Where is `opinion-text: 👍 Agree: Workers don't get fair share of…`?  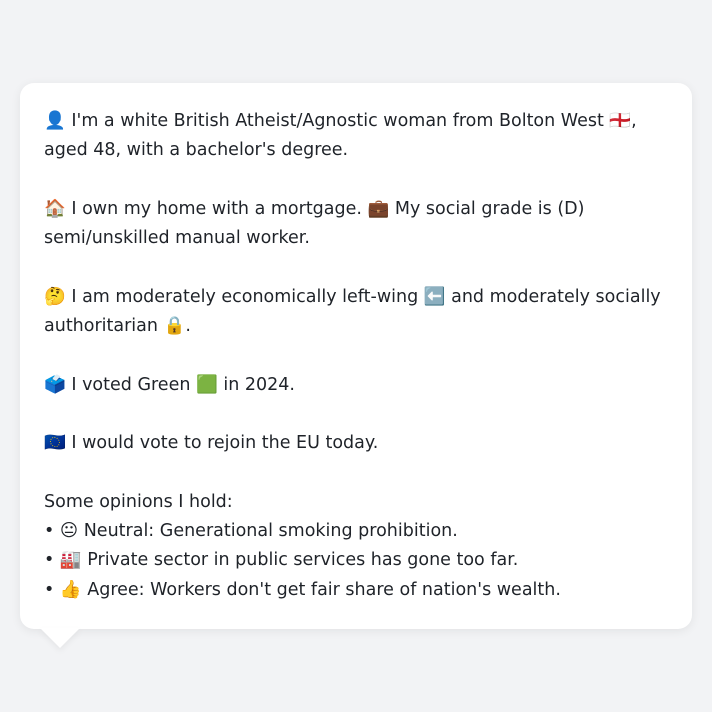
opinion-text: 👍 Agree: Workers don't get fair share of… is located at coordinates (310, 589).